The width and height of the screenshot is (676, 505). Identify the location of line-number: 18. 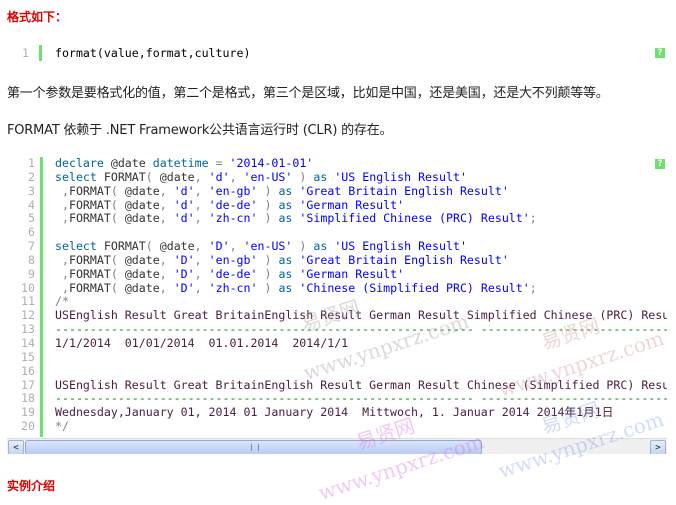
(28, 398).